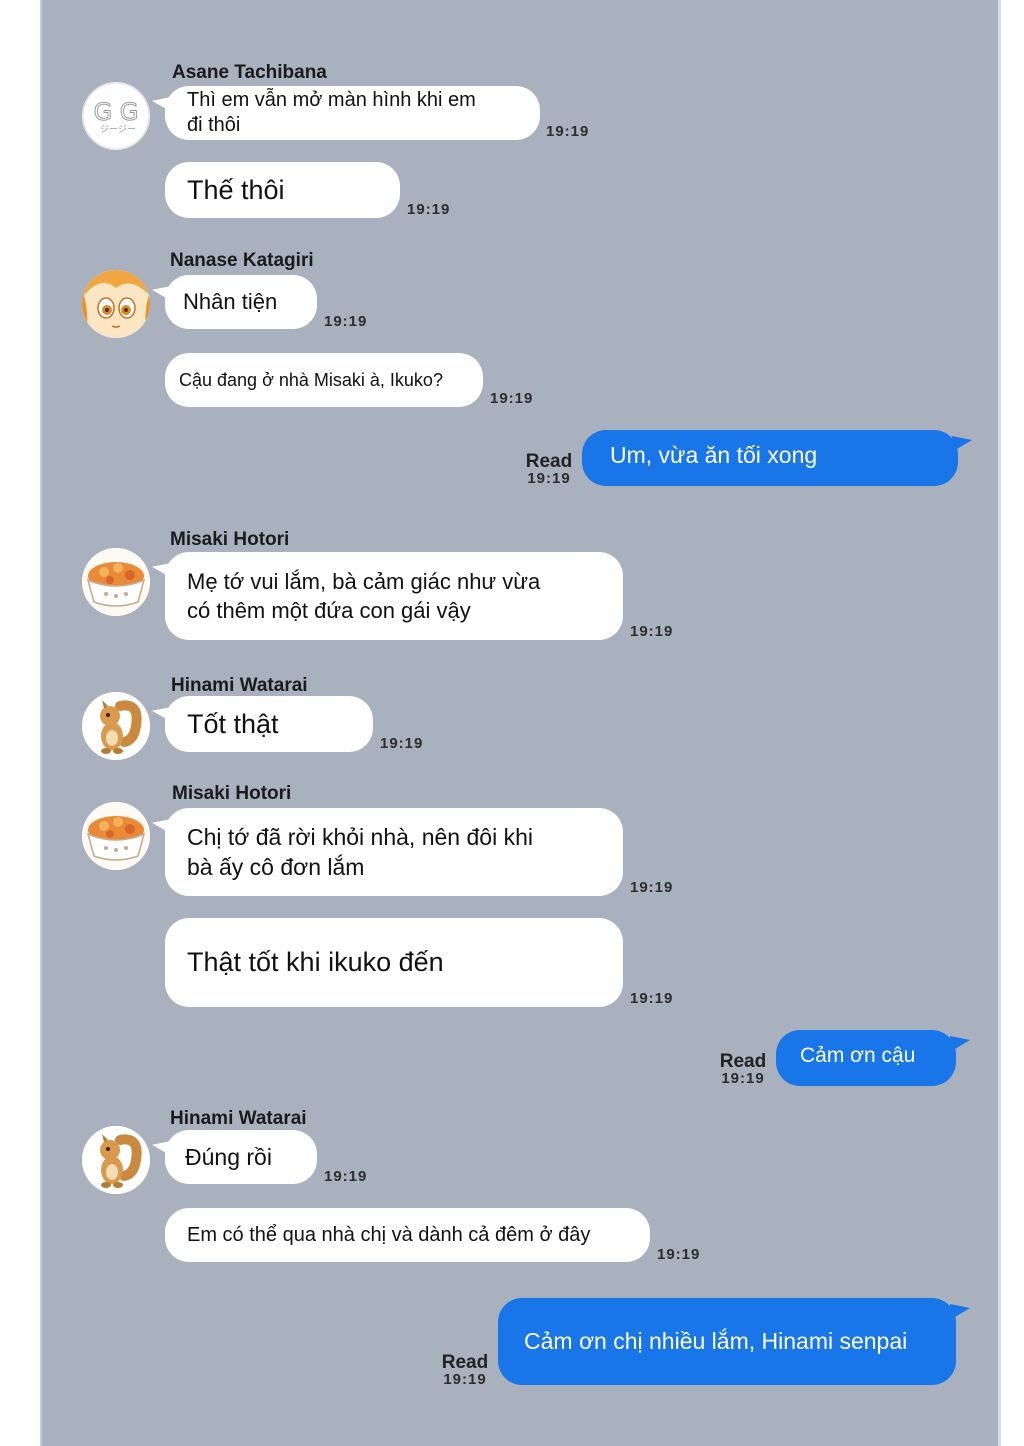 This screenshot has height=1446, width=1024. Describe the element at coordinates (41, 723) in the screenshot. I see `left-divider` at that location.